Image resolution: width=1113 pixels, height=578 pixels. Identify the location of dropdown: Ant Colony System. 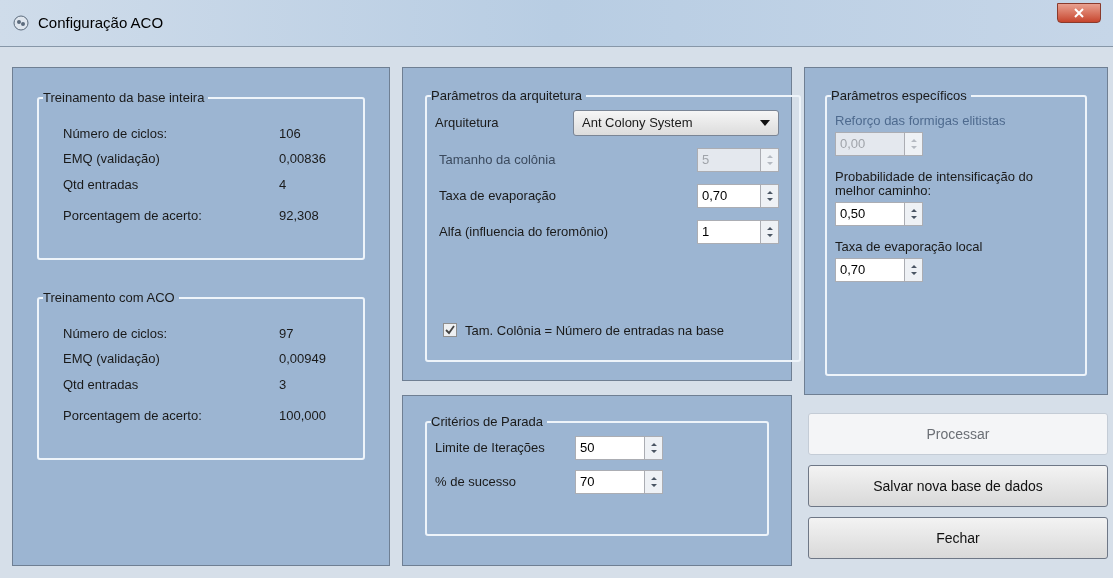
(676, 122).